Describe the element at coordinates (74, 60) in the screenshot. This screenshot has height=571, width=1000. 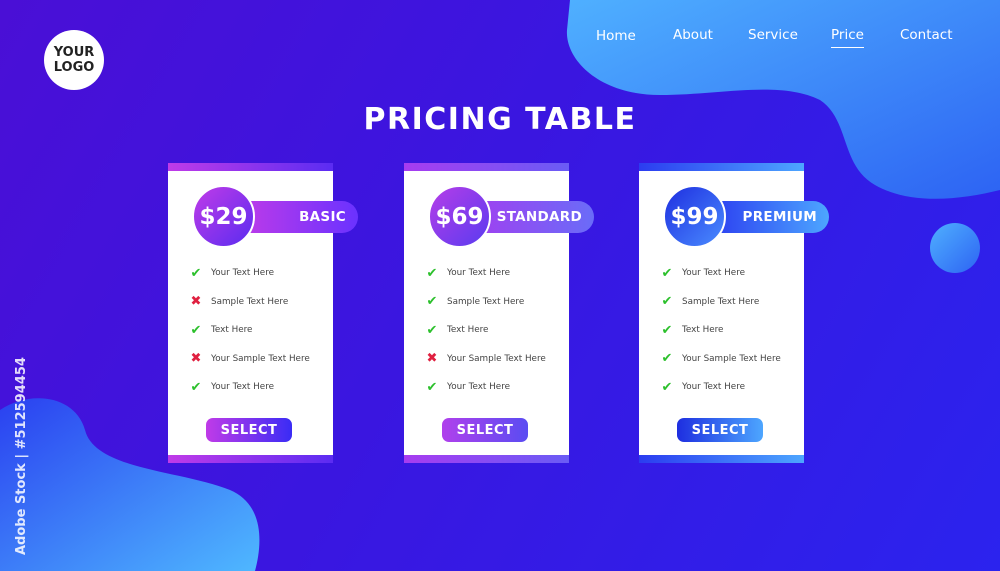
I see `logo: YOUR LOGO` at that location.